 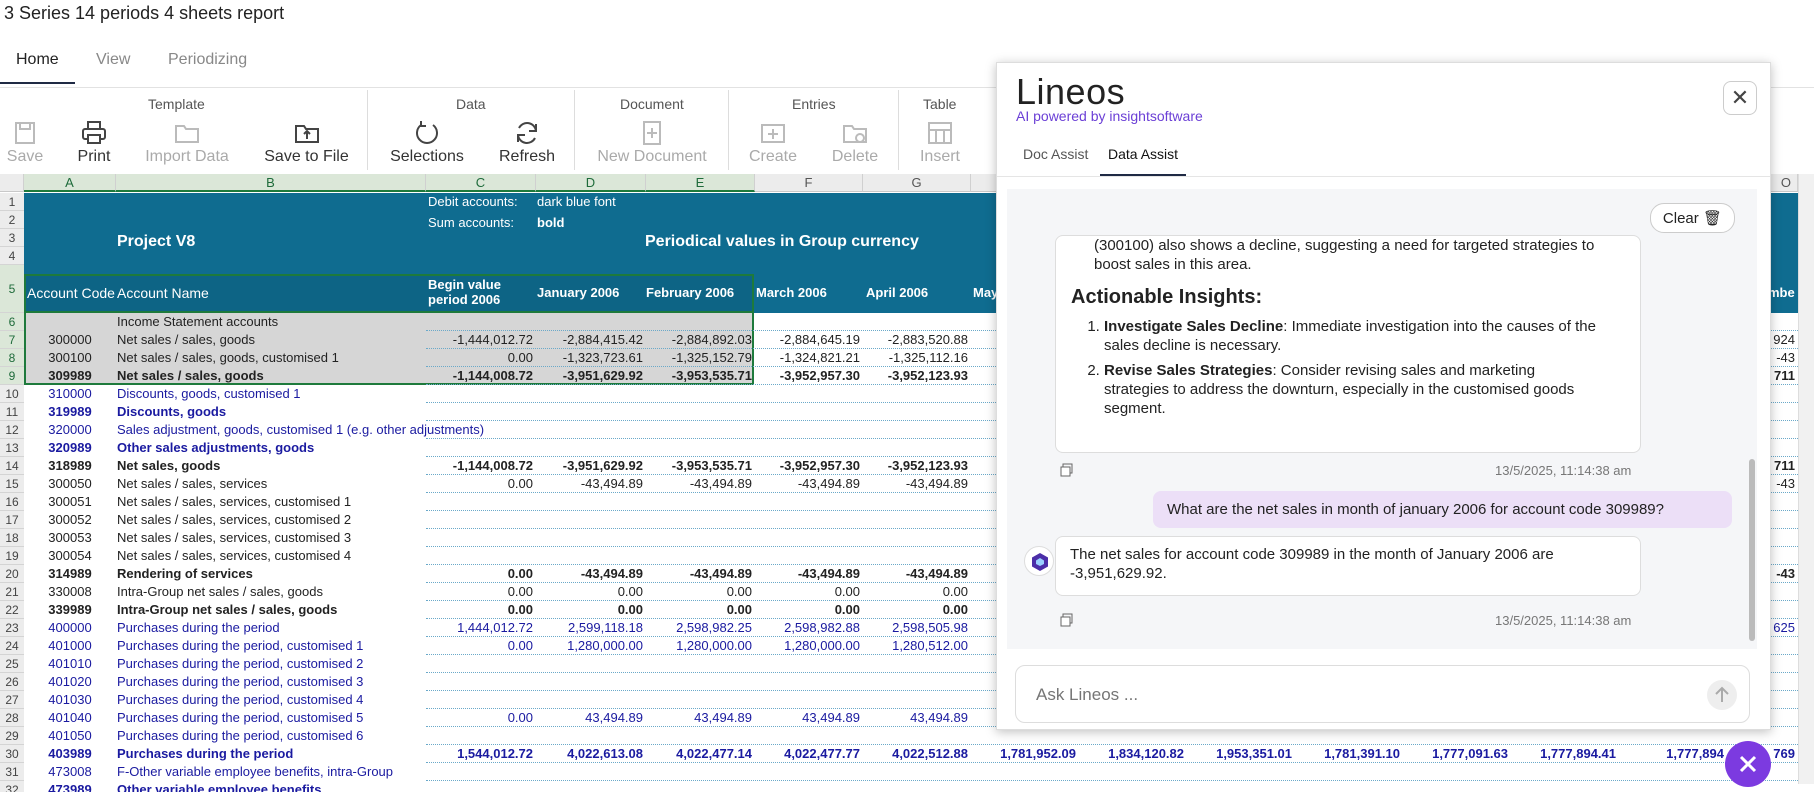 I want to click on value-cell-f: -1,324,821.21, so click(x=809, y=358).